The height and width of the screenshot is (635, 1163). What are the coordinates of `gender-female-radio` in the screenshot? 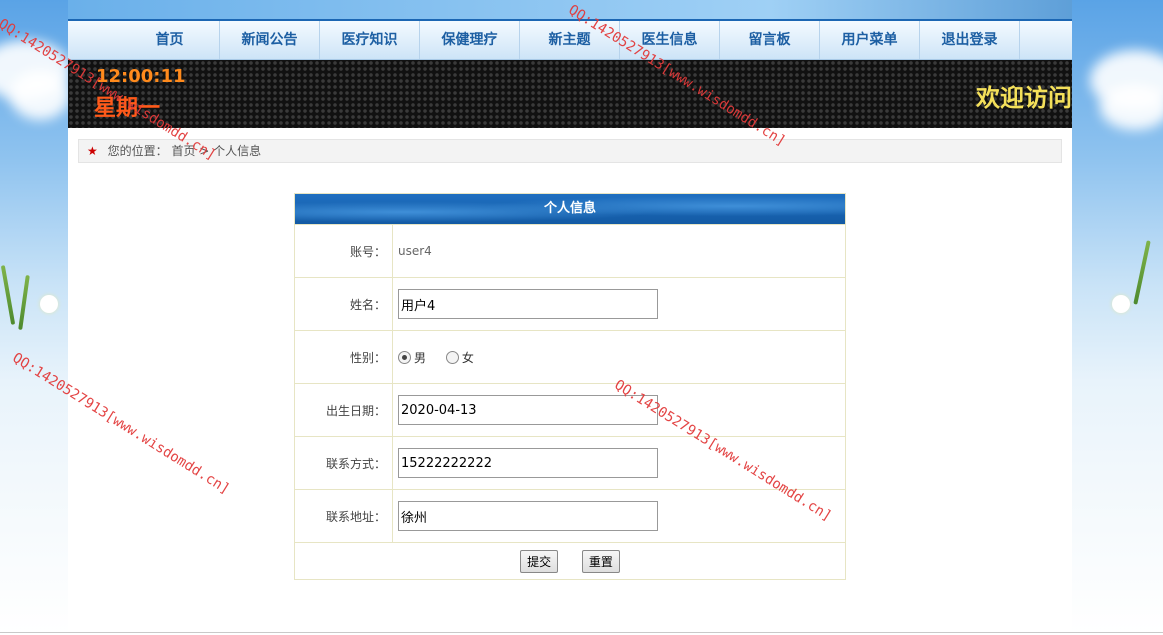 It's located at (452, 357).